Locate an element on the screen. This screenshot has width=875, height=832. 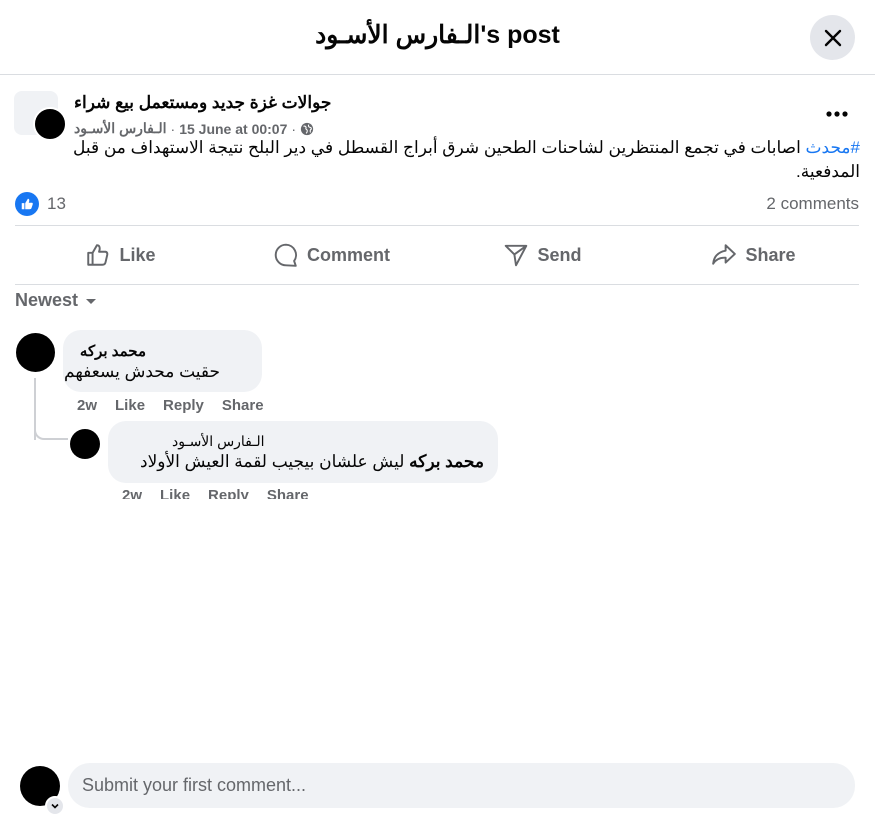
hashtag-link: #محدث is located at coordinates (833, 147).